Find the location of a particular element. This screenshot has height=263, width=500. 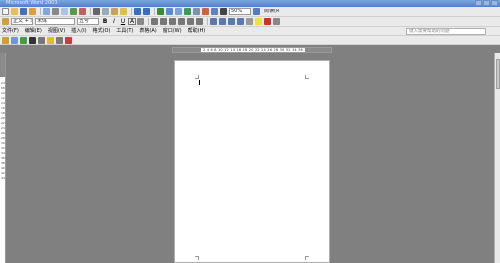

ruler-right-margin is located at coordinates (318, 50).